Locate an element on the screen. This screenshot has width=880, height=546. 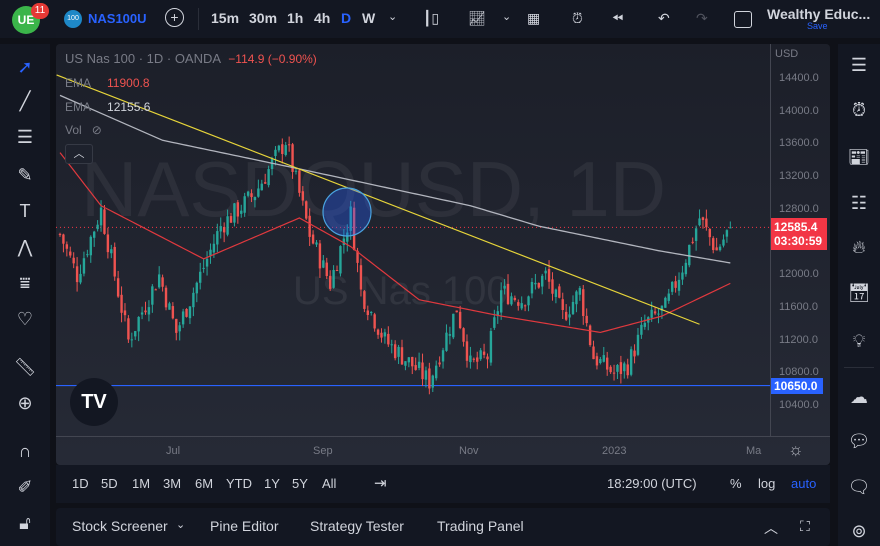
eye-hidden-icon: ⊘ is located at coordinates (97, 130).